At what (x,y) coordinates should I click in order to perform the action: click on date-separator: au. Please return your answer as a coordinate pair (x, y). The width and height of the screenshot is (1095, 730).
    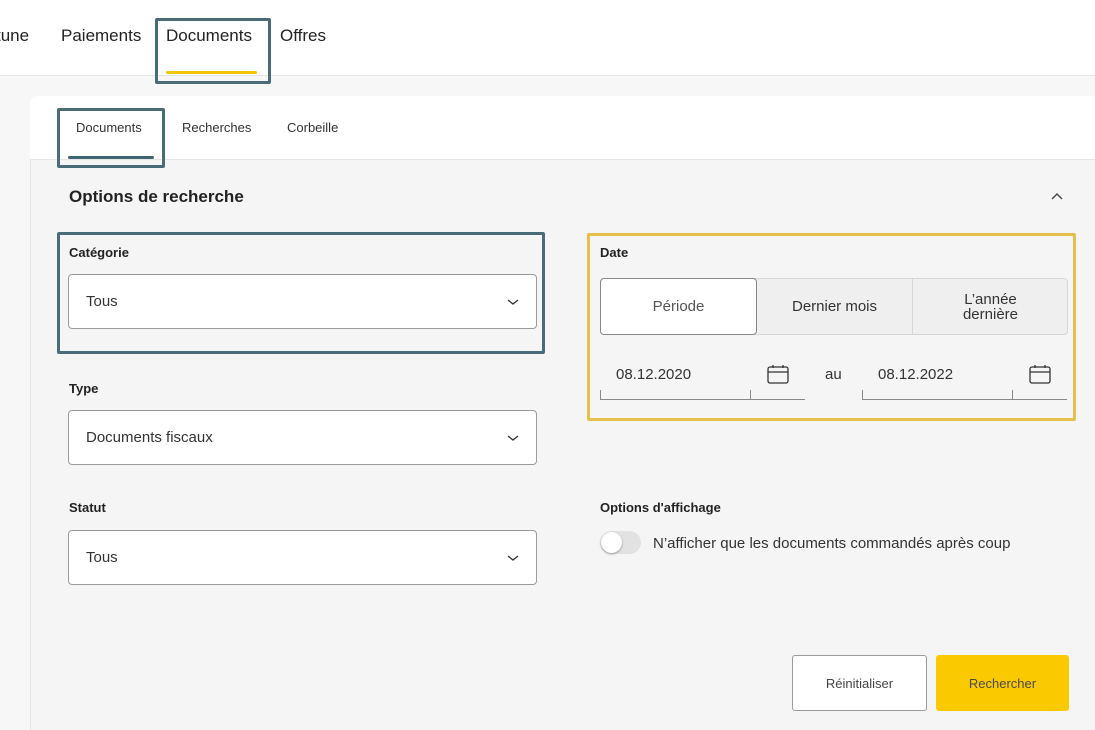
    Looking at the image, I should click on (833, 374).